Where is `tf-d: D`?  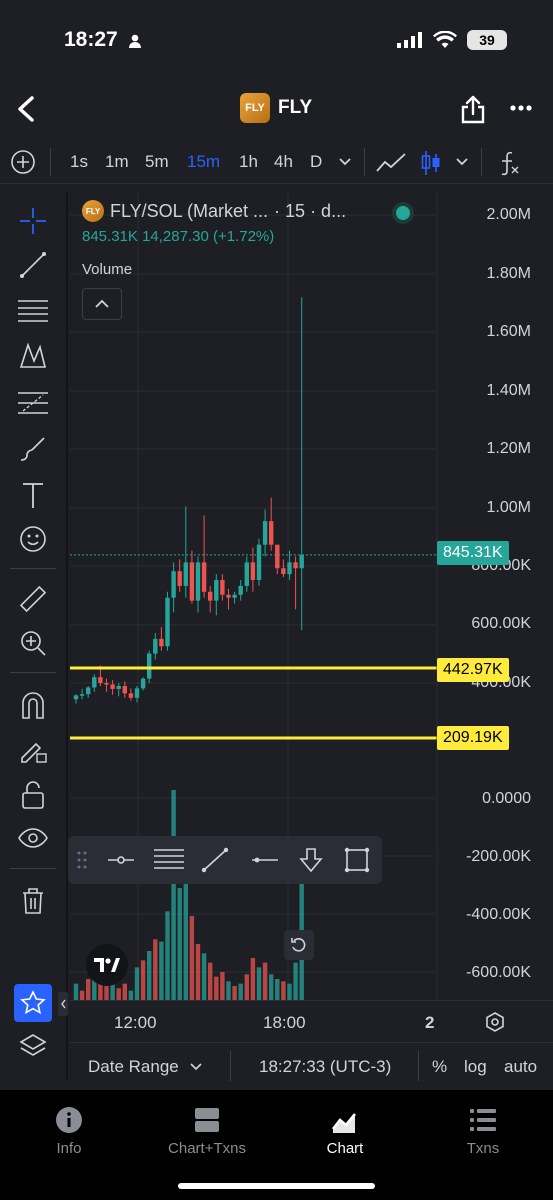 tf-d: D is located at coordinates (316, 162).